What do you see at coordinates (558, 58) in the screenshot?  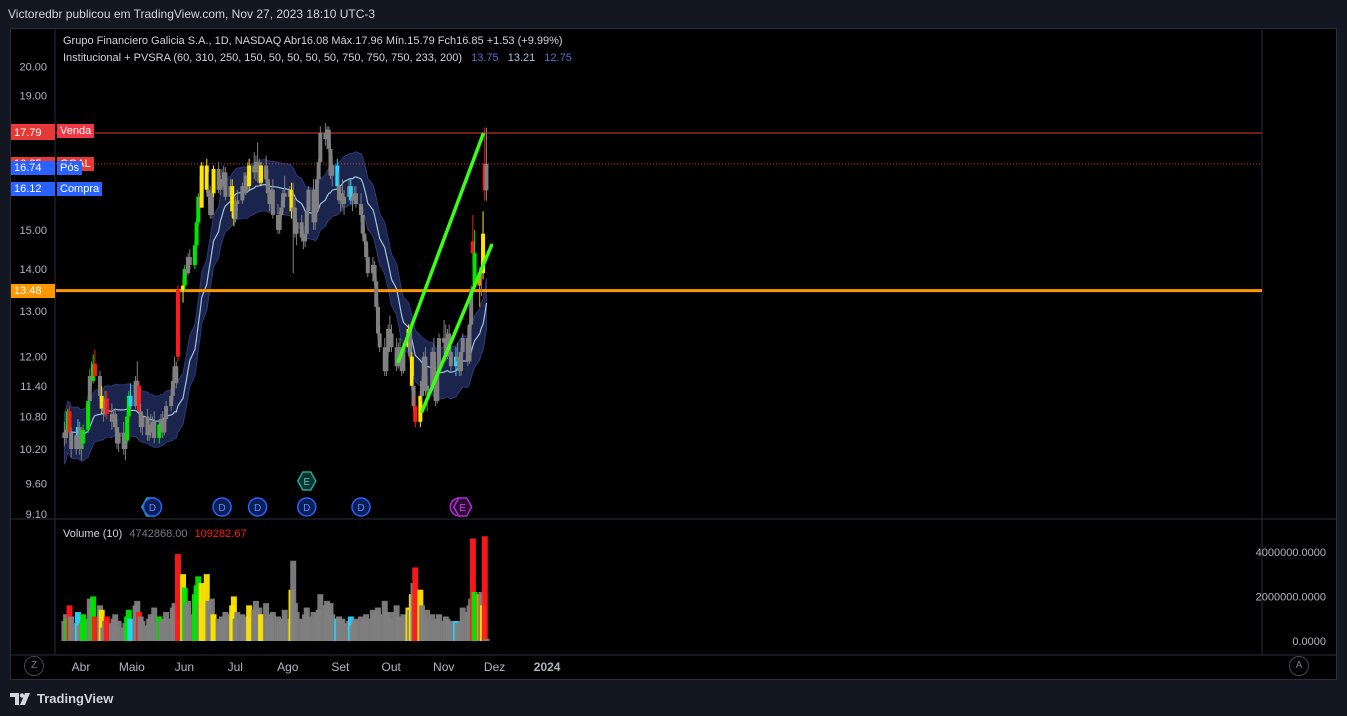 I see `indicator-value-3: 12.75` at bounding box center [558, 58].